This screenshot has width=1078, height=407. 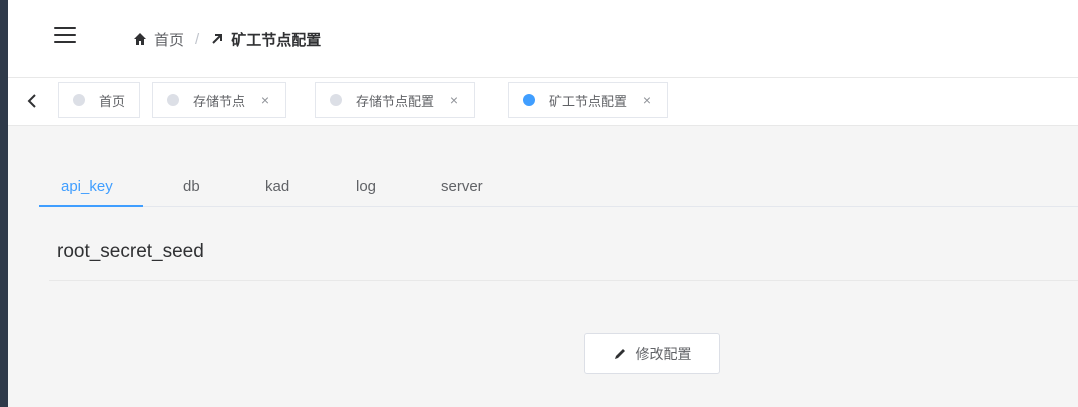 I want to click on breadcrumb-home-link: 首页, so click(x=169, y=39).